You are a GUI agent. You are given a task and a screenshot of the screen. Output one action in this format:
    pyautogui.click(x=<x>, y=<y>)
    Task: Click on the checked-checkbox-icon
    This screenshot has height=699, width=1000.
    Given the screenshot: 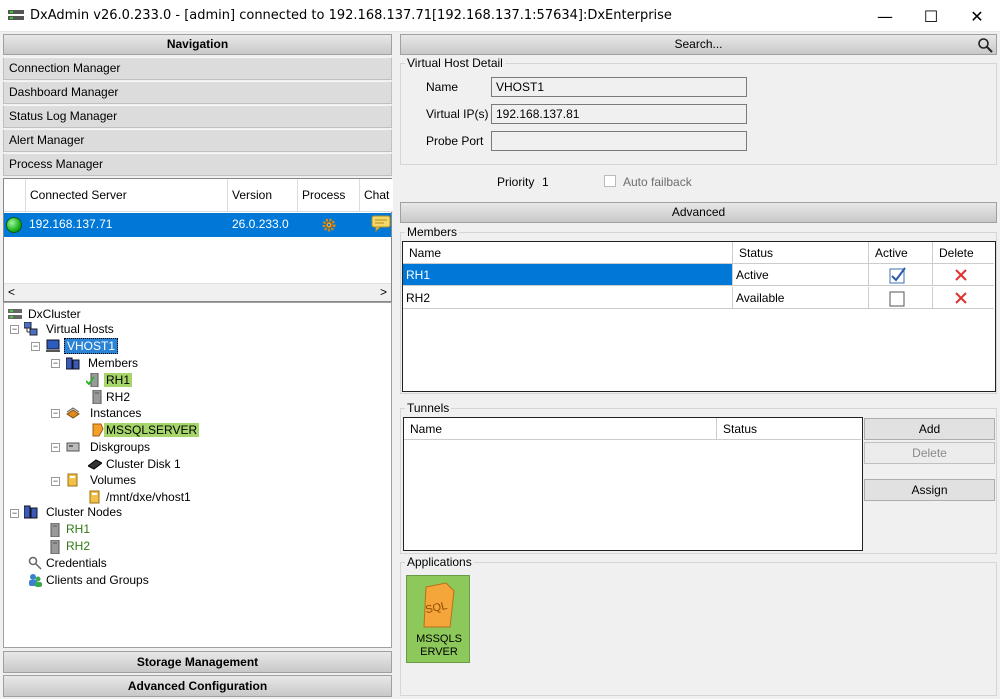 What is the action you would take?
    pyautogui.click(x=898, y=275)
    